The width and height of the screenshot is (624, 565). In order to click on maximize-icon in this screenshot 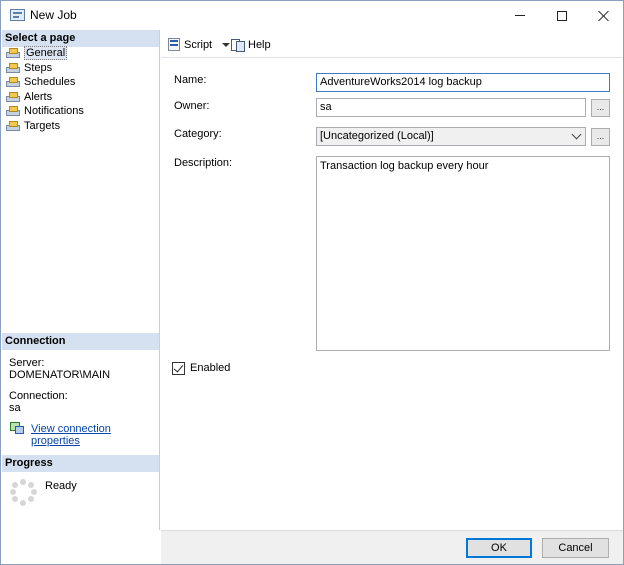, I will do `click(562, 15)`.